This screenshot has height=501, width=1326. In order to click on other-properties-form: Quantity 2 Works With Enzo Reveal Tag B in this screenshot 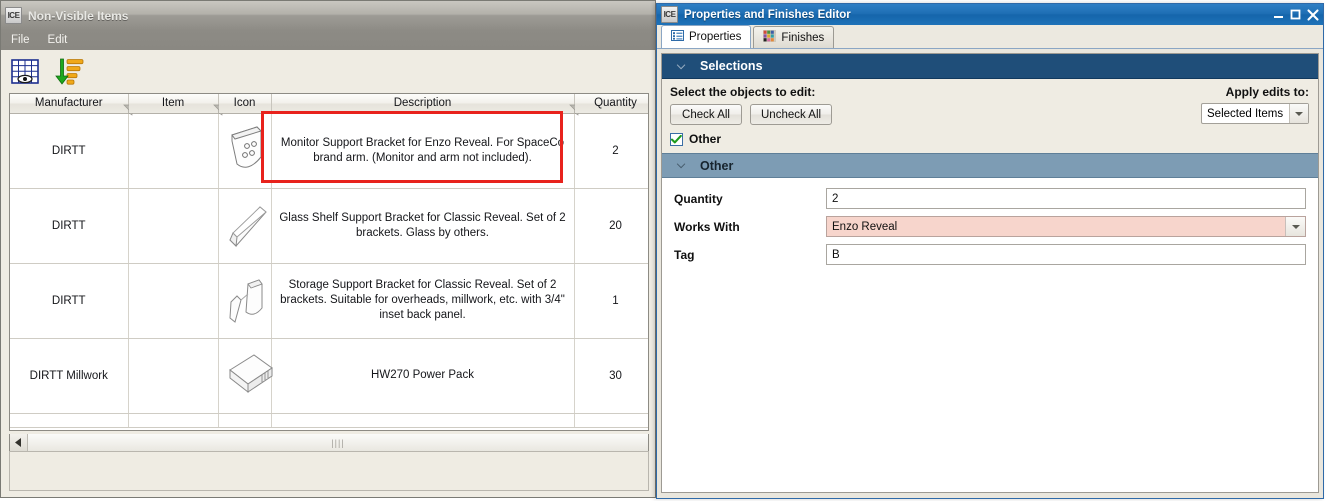, I will do `click(990, 221)`.